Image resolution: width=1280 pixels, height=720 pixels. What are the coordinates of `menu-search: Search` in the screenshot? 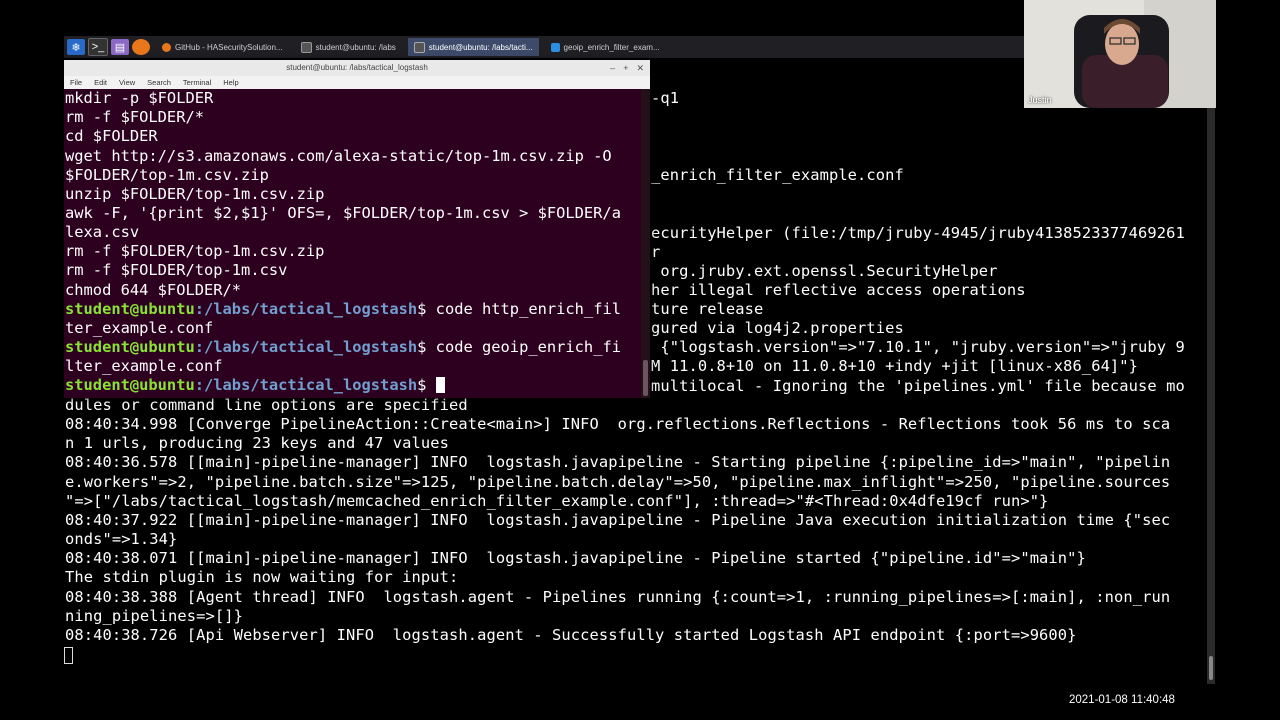 It's located at (159, 82).